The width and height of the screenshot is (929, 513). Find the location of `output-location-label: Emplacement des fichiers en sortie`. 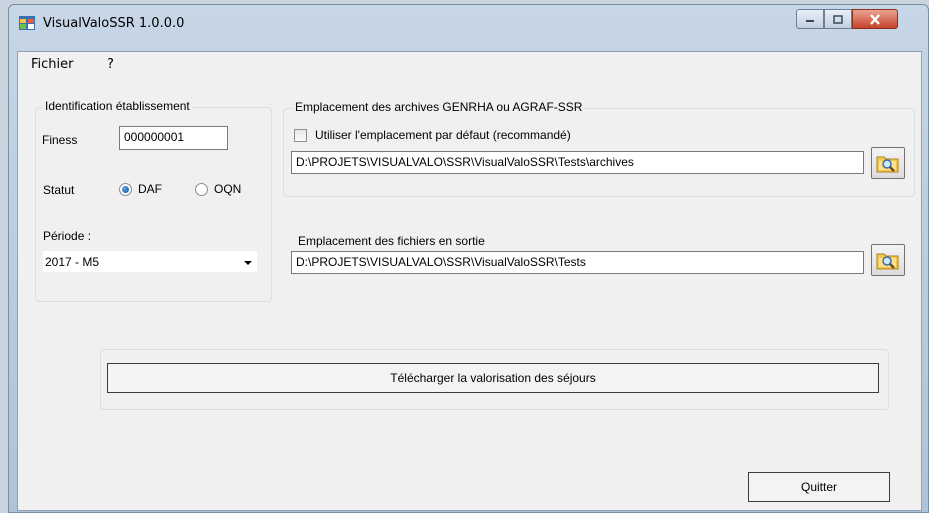

output-location-label: Emplacement des fichiers en sortie is located at coordinates (391, 241).